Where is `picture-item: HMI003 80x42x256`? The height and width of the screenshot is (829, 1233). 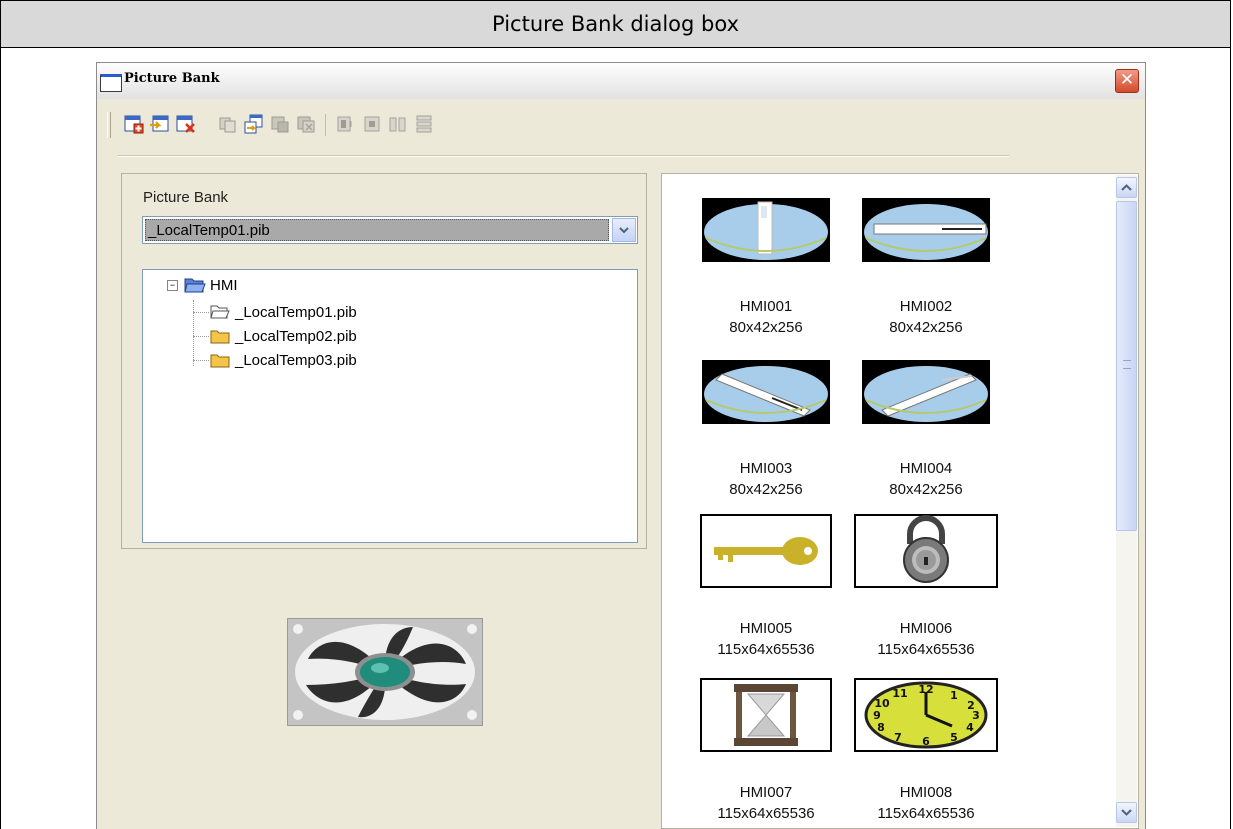
picture-item: HMI003 80x42x256 is located at coordinates (766, 430).